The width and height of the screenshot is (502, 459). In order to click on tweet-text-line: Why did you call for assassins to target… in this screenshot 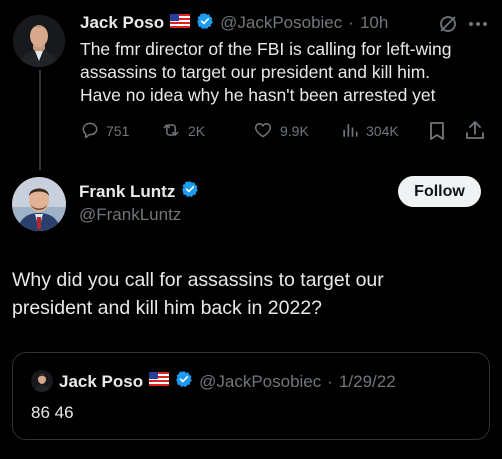, I will do `click(198, 280)`.